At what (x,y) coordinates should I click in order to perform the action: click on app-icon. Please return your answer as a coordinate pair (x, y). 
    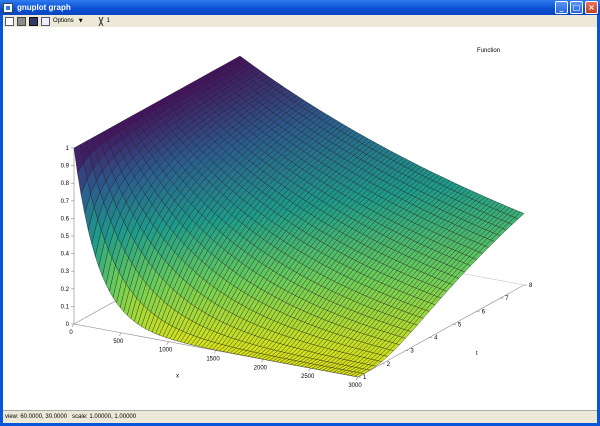
    Looking at the image, I should click on (8, 7).